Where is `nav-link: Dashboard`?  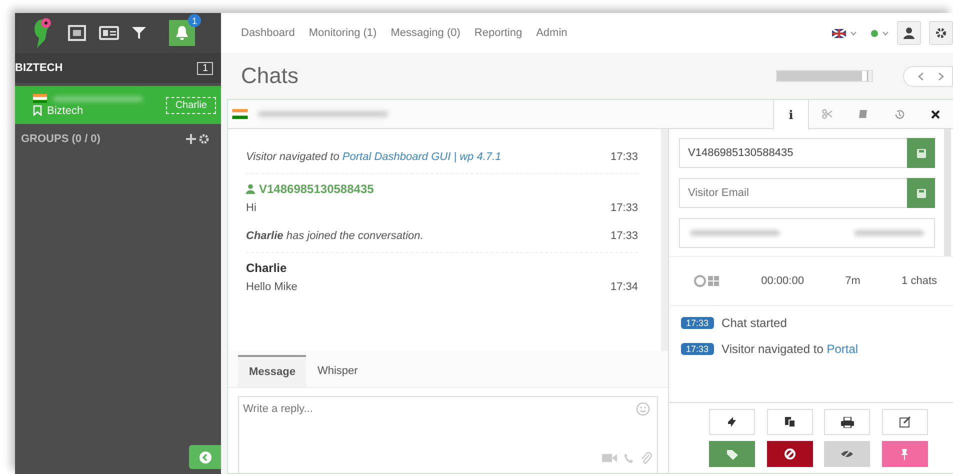 nav-link: Dashboard is located at coordinates (268, 33).